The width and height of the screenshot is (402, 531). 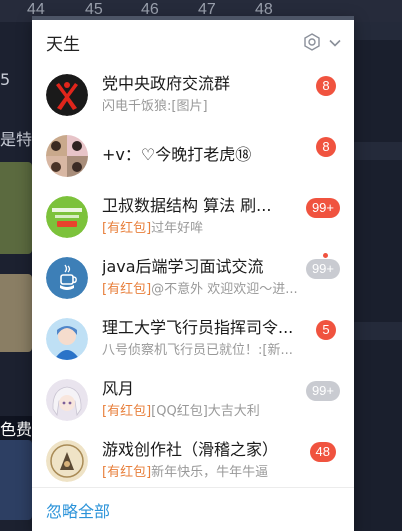 I want to click on popup-footer: 忽略全部, so click(x=193, y=509).